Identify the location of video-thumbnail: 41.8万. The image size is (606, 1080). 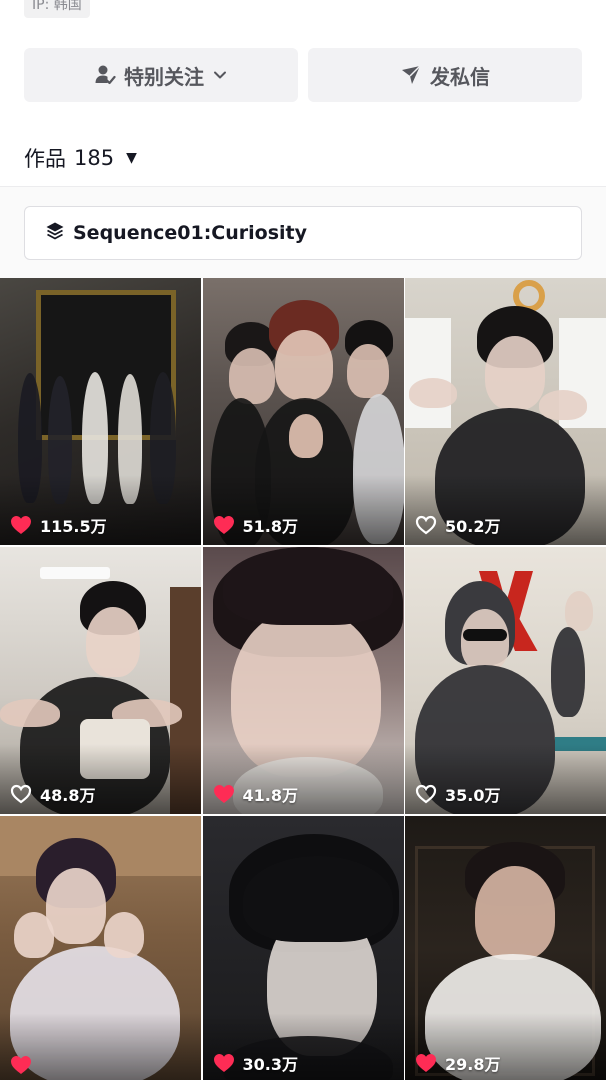
(303, 680).